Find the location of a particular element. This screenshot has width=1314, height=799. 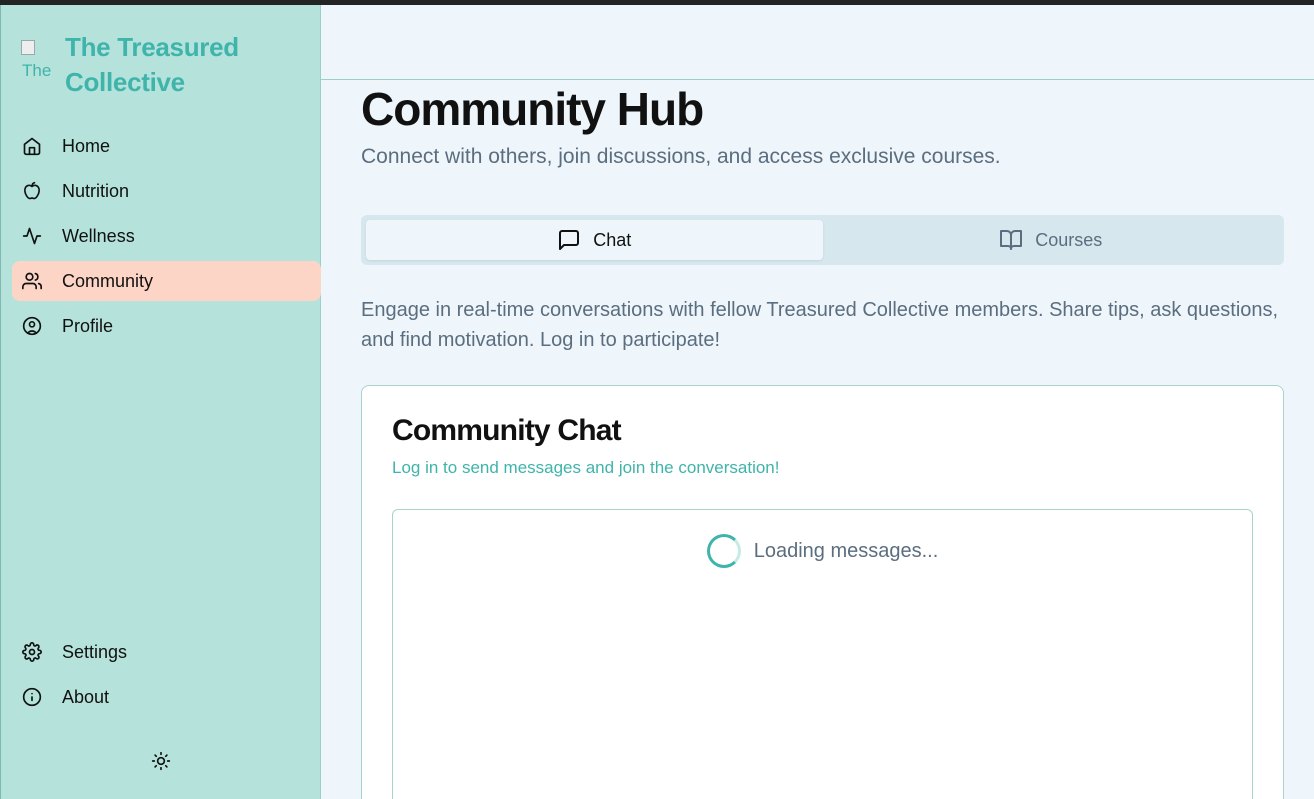

sun-icon is located at coordinates (161, 763).